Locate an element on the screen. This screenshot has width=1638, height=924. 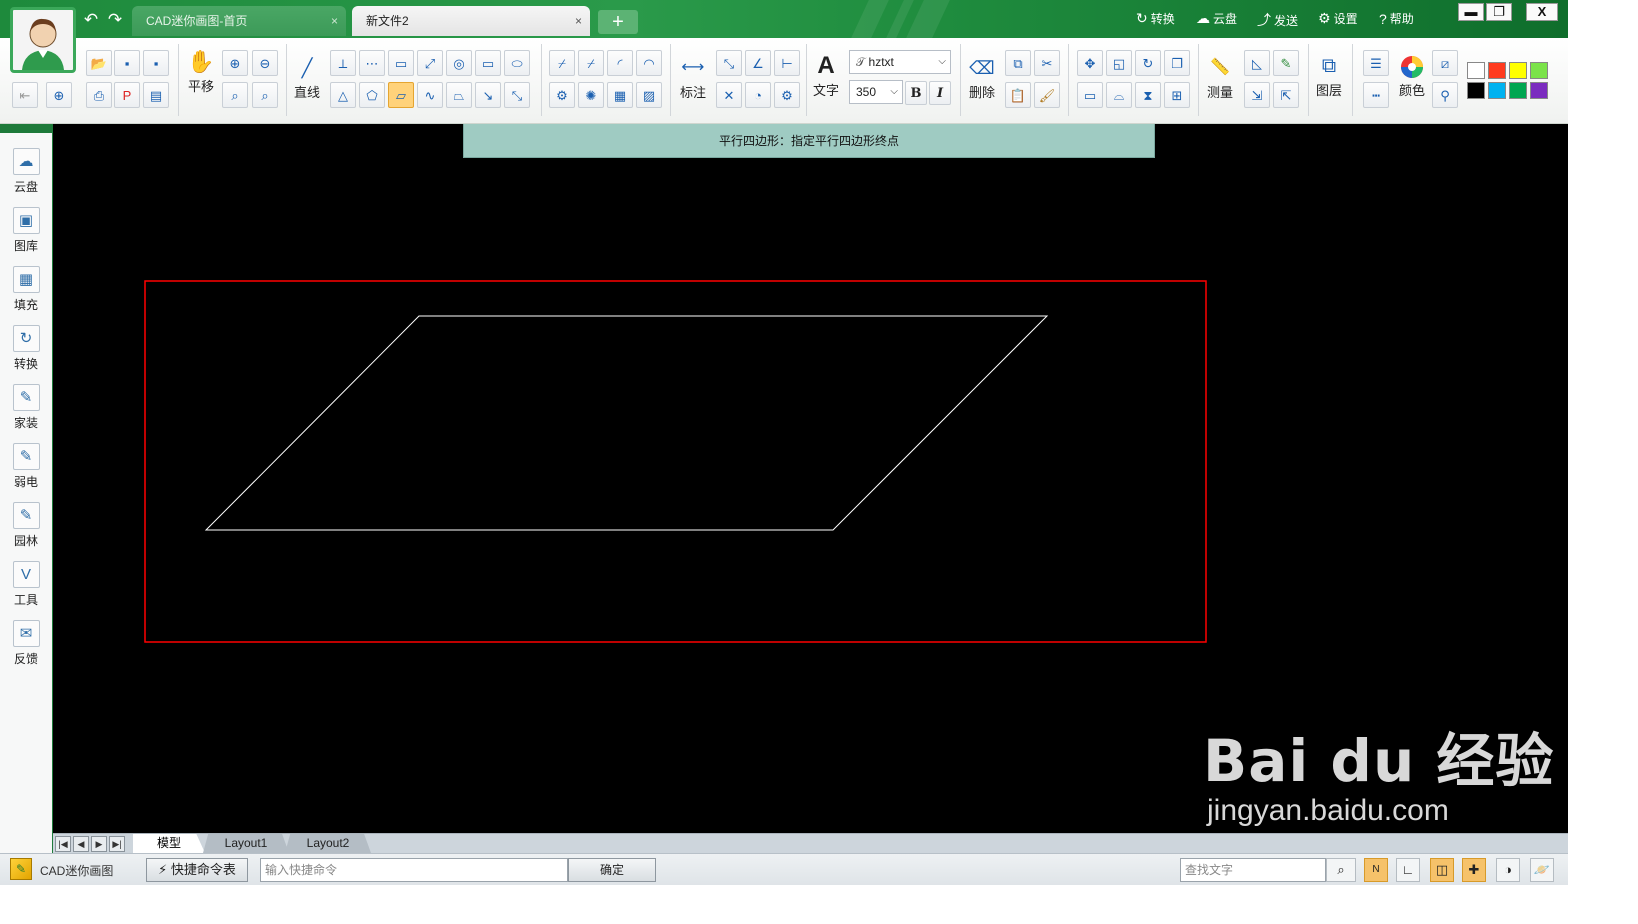
zoom-window-icon: ⌕ is located at coordinates (235, 95).